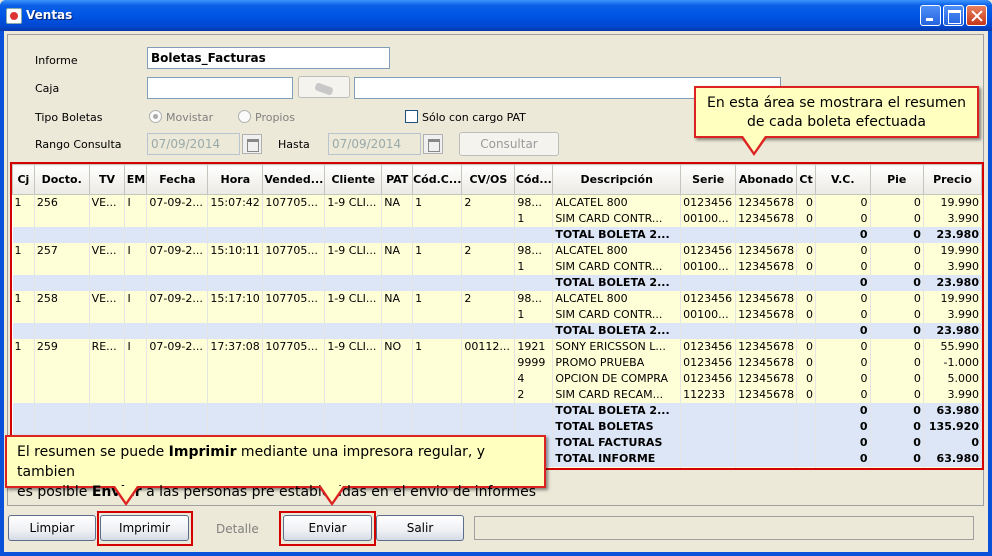  I want to click on informe-field: Boletas_Facturas, so click(268, 58).